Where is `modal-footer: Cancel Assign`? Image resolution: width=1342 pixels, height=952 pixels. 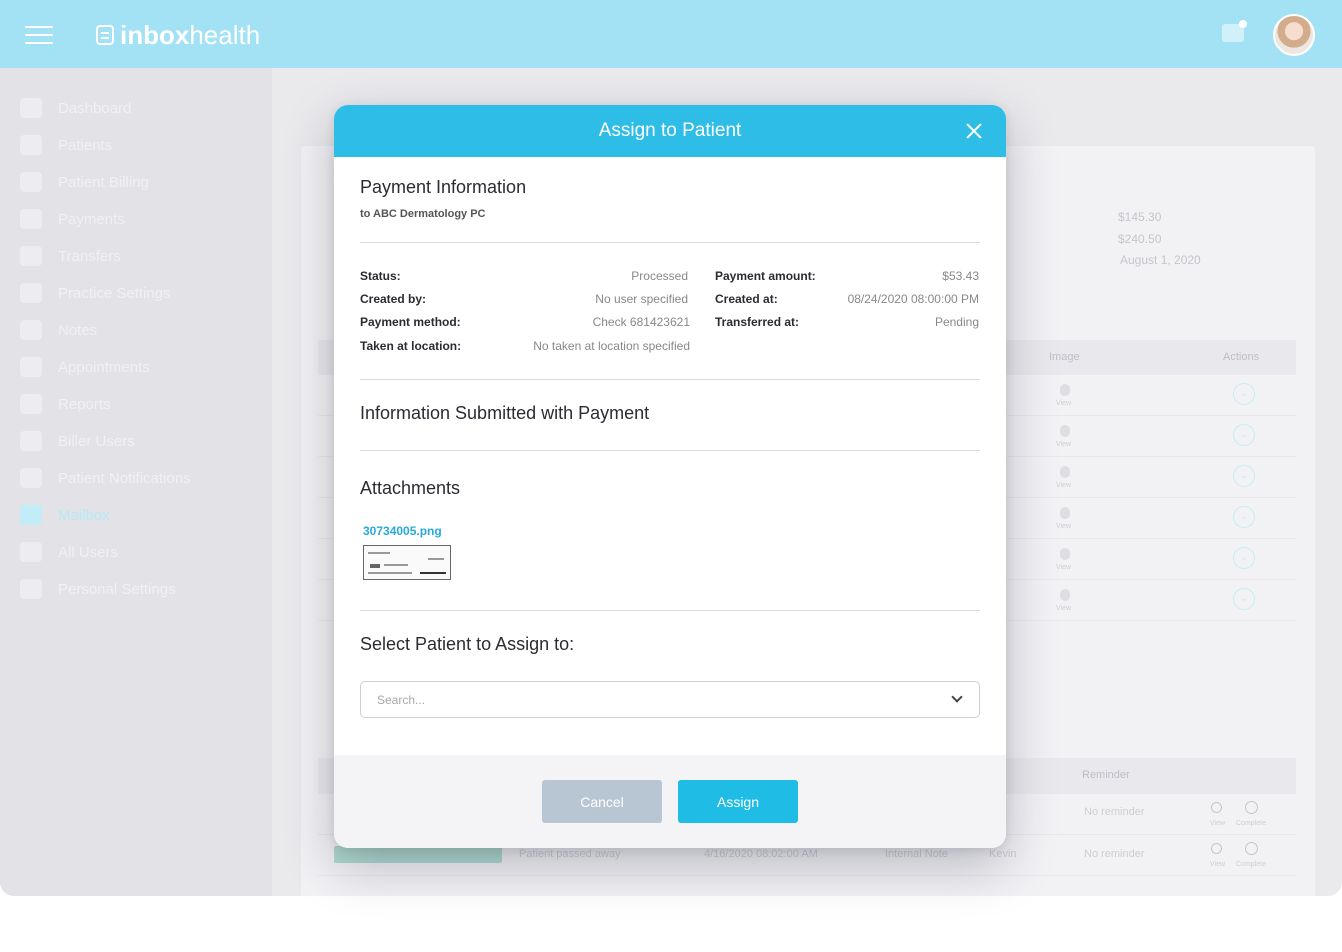 modal-footer: Cancel Assign is located at coordinates (670, 801).